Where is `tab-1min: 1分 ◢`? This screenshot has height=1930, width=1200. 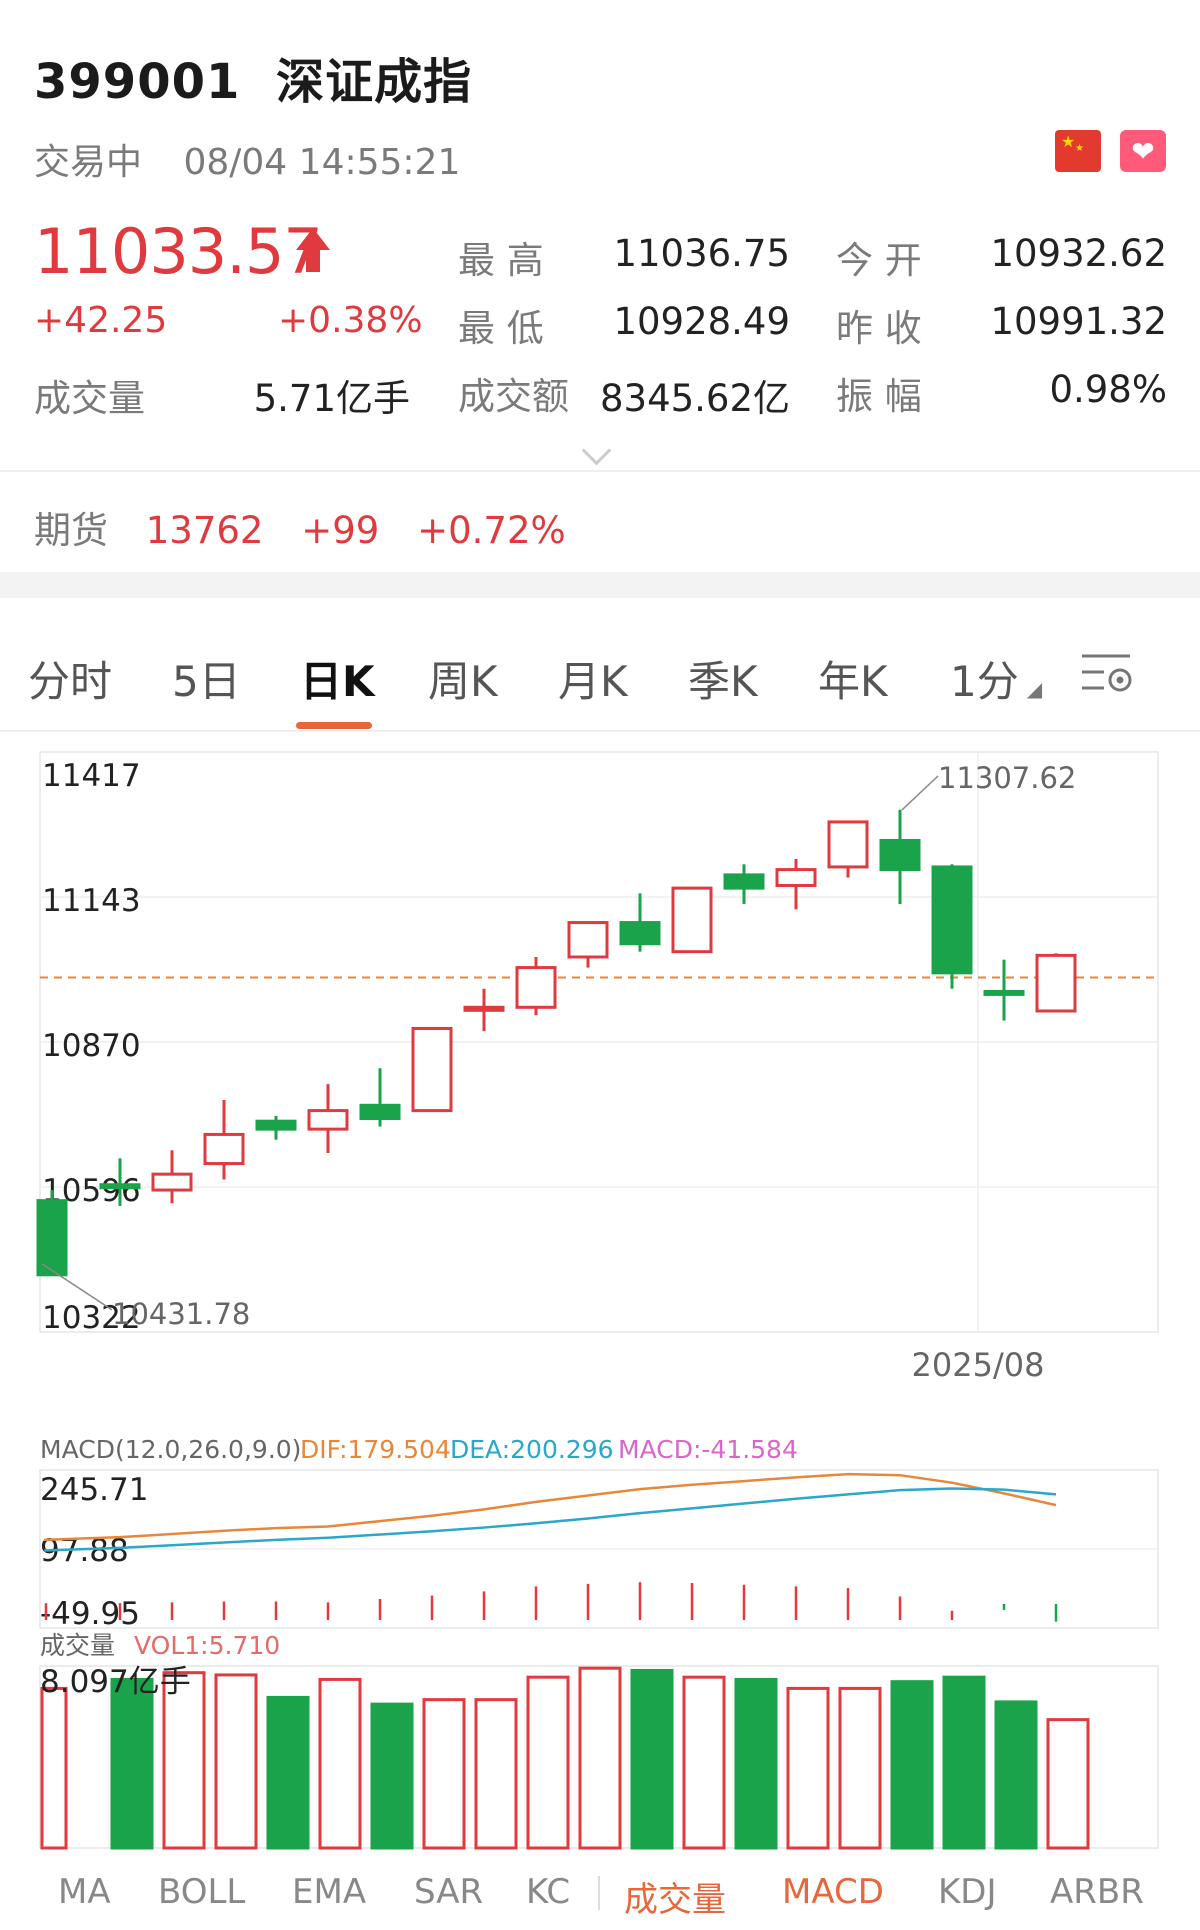
tab-1min: 1分 ◢ is located at coordinates (996, 678).